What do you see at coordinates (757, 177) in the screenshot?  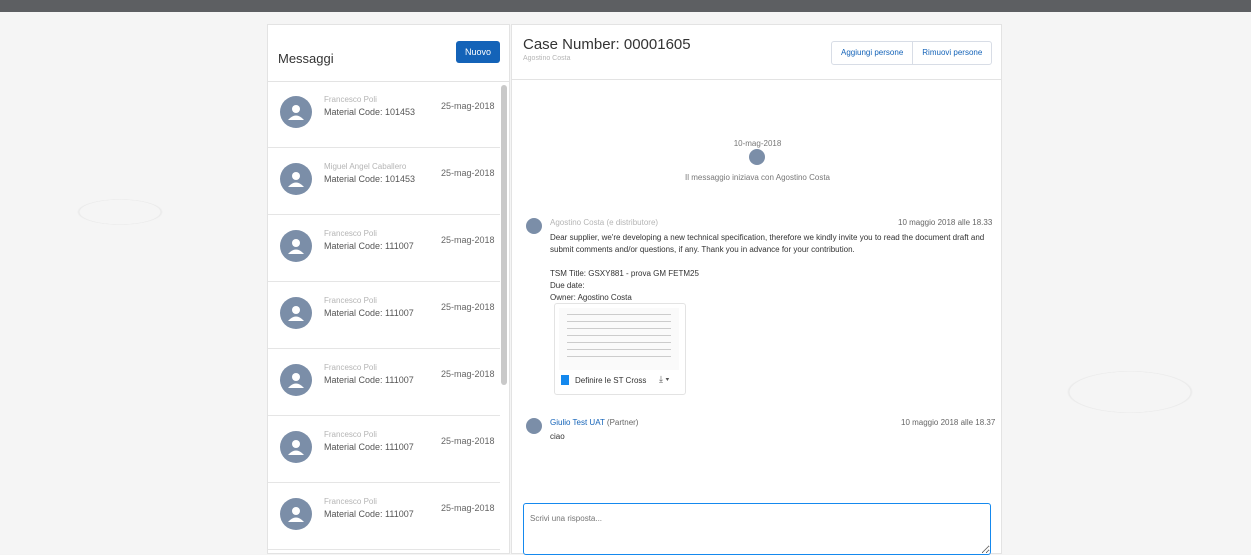 I see `thread-start-text: Il messaggio iniziava con Agostino Costa` at bounding box center [757, 177].